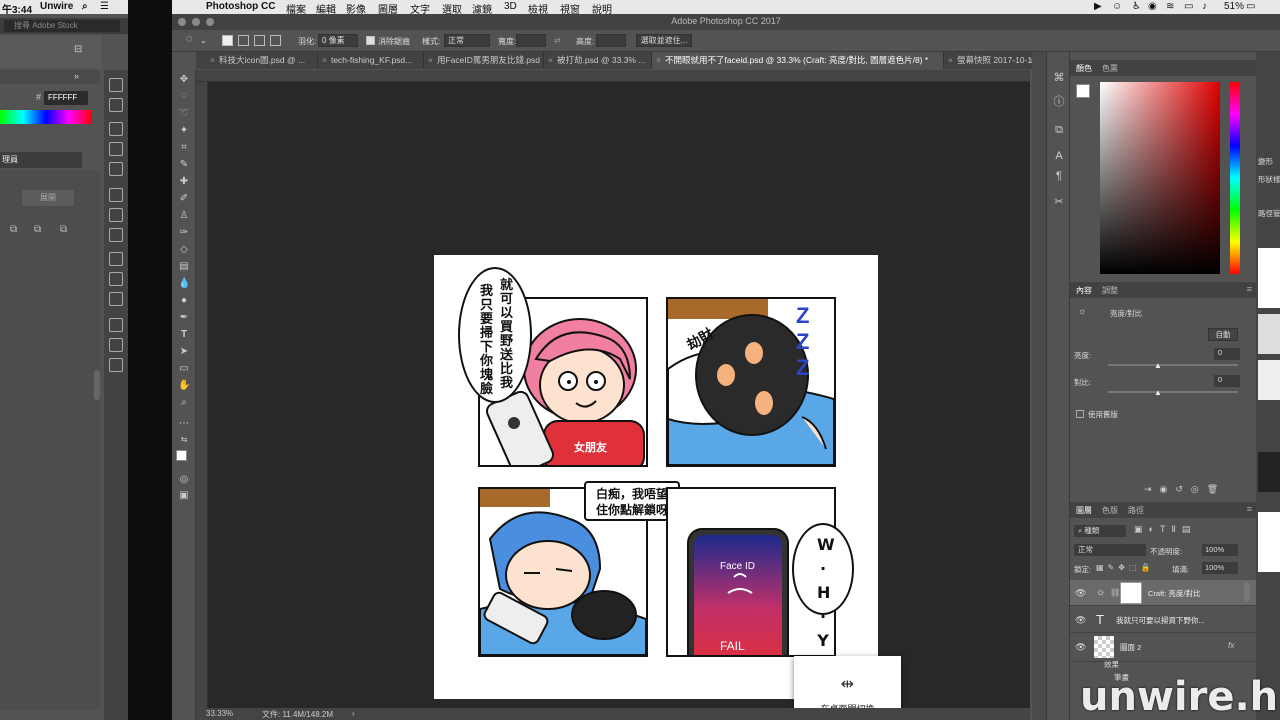 The height and width of the screenshot is (720, 1280). What do you see at coordinates (557, 40) in the screenshot?
I see `swap-icon: ⇄` at bounding box center [557, 40].